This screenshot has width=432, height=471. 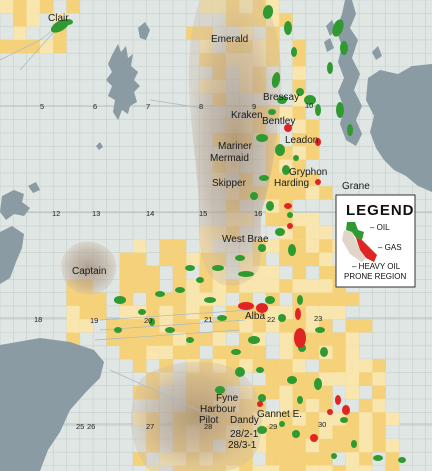 I want to click on quadrant-label: 6, so click(x=95, y=106).